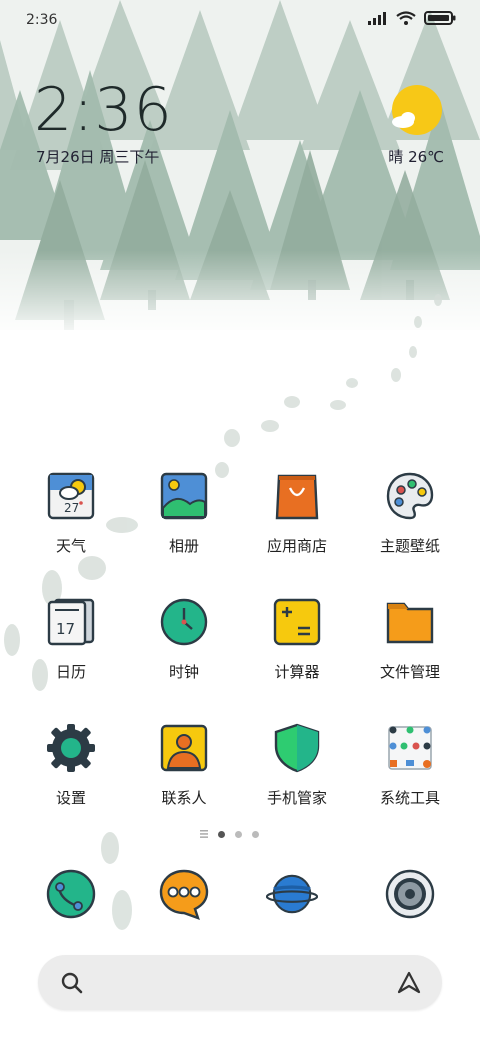 The width and height of the screenshot is (480, 1040). I want to click on themes-icon, so click(410, 496).